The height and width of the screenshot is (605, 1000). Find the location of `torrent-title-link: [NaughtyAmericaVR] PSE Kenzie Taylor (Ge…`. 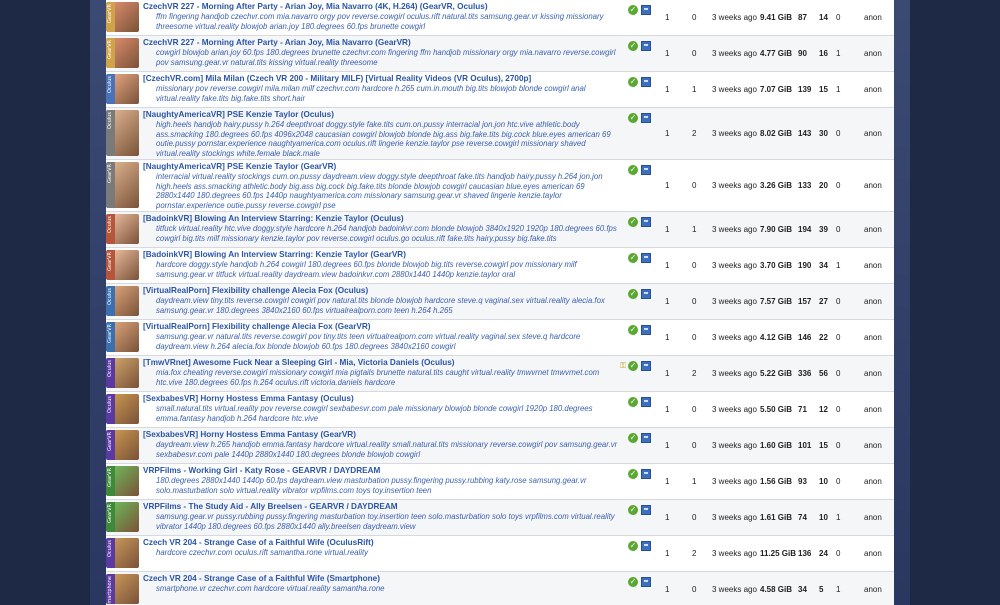

torrent-title-link: [NaughtyAmericaVR] PSE Kenzie Taylor (Ge… is located at coordinates (382, 167).